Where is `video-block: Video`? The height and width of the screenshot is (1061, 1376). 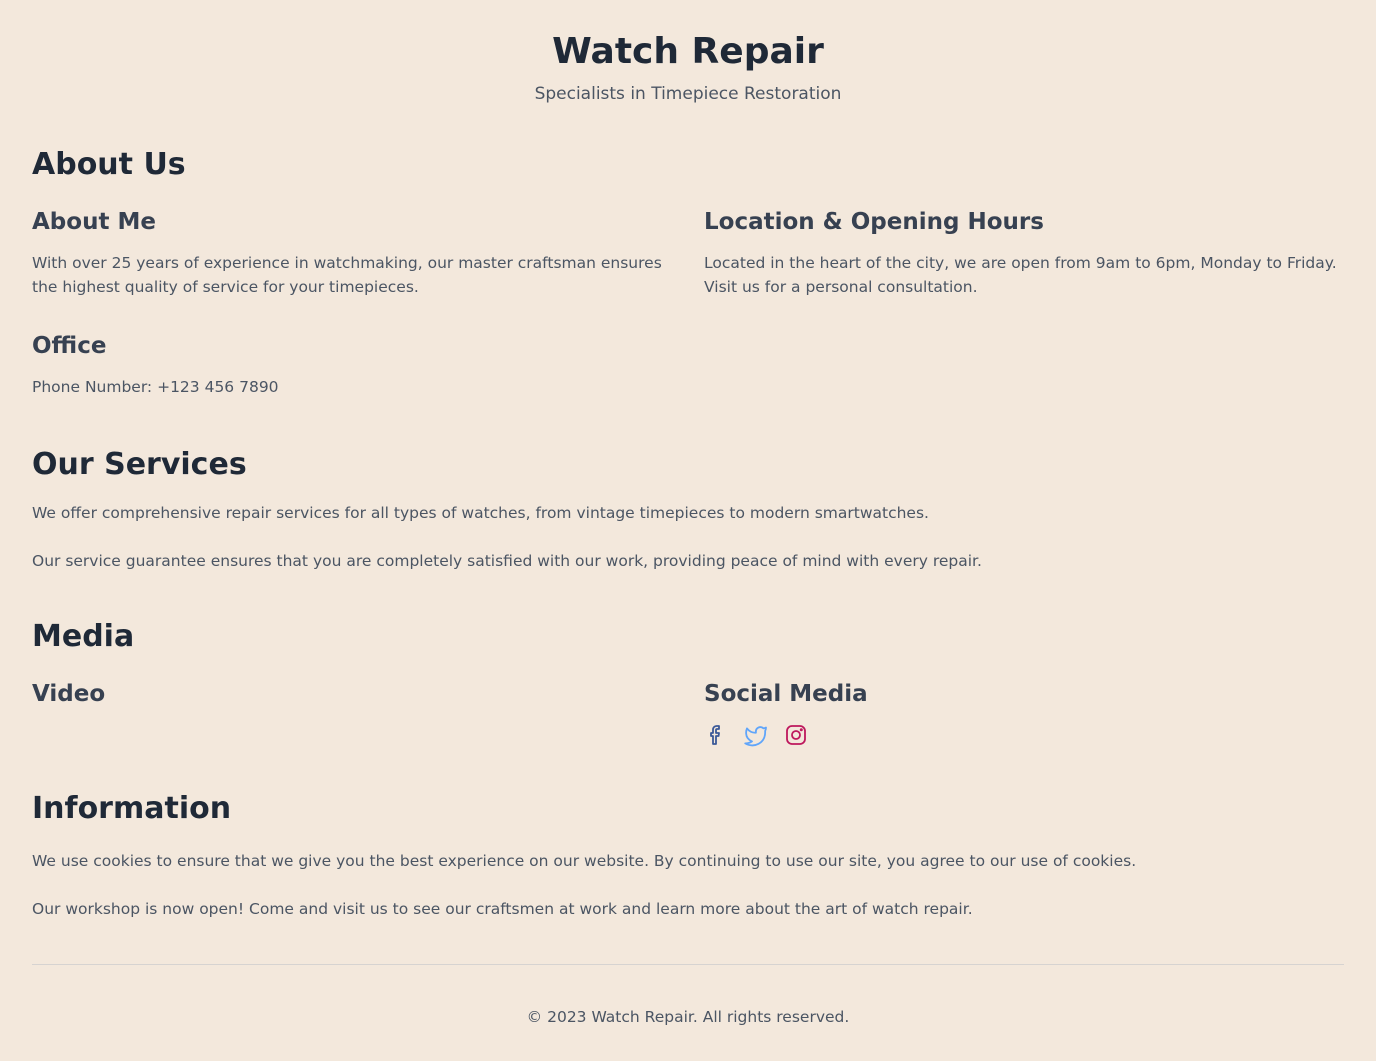
video-block: Video is located at coordinates (352, 713).